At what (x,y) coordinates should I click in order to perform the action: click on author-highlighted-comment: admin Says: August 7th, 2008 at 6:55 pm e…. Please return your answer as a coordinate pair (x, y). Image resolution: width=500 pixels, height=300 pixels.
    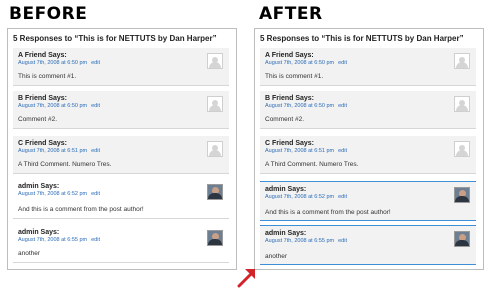
    Looking at the image, I should click on (368, 245).